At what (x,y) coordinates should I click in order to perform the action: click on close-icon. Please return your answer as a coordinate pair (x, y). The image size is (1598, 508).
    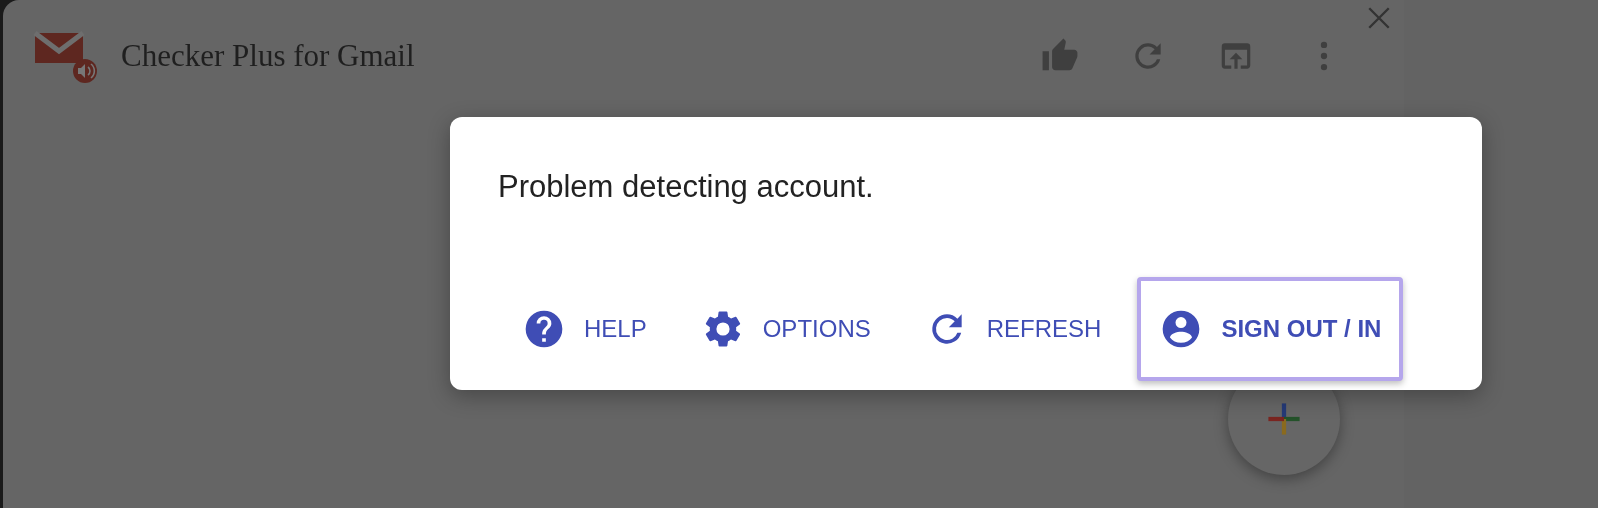
    Looking at the image, I should click on (1379, 18).